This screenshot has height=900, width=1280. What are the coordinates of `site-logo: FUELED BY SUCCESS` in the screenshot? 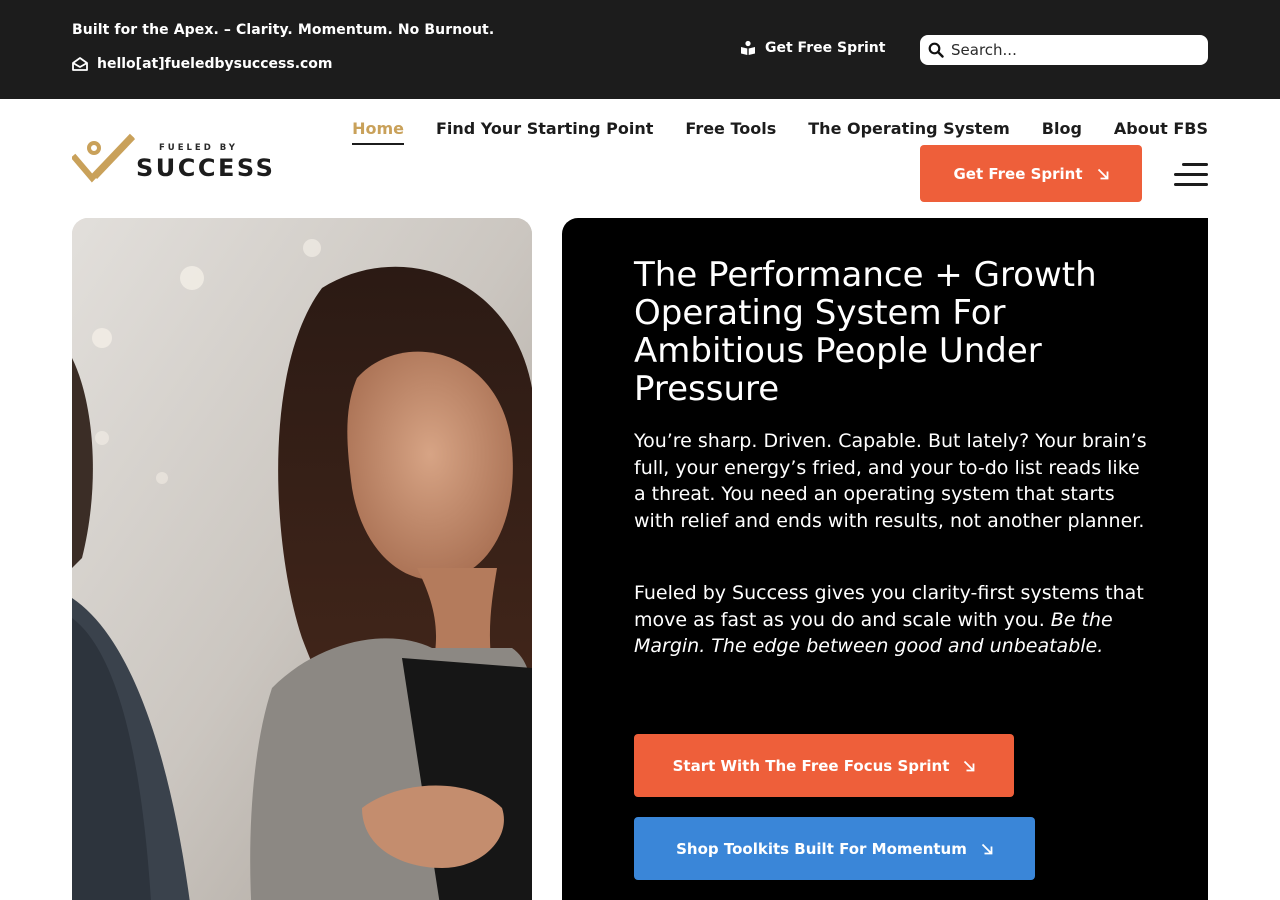 It's located at (177, 160).